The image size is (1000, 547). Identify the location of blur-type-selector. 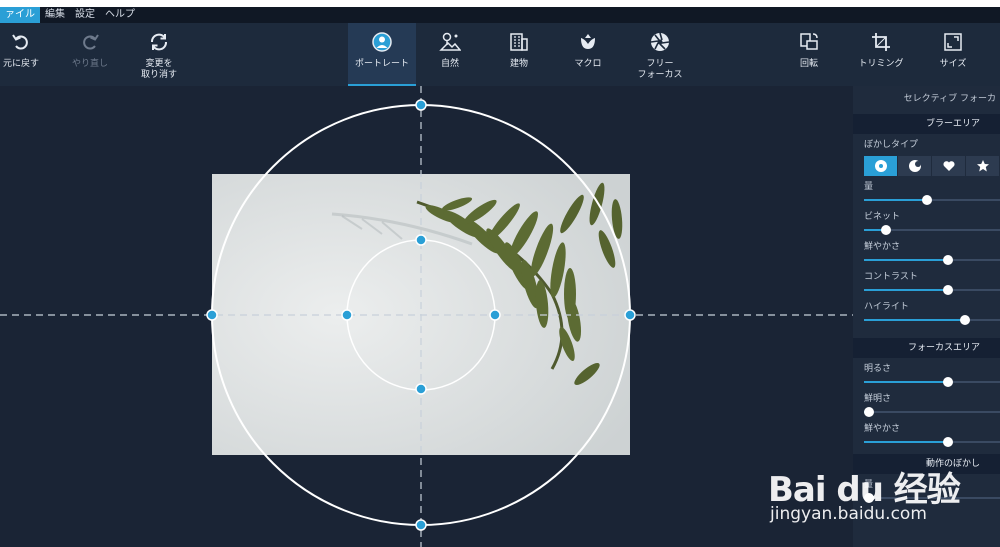
(932, 166).